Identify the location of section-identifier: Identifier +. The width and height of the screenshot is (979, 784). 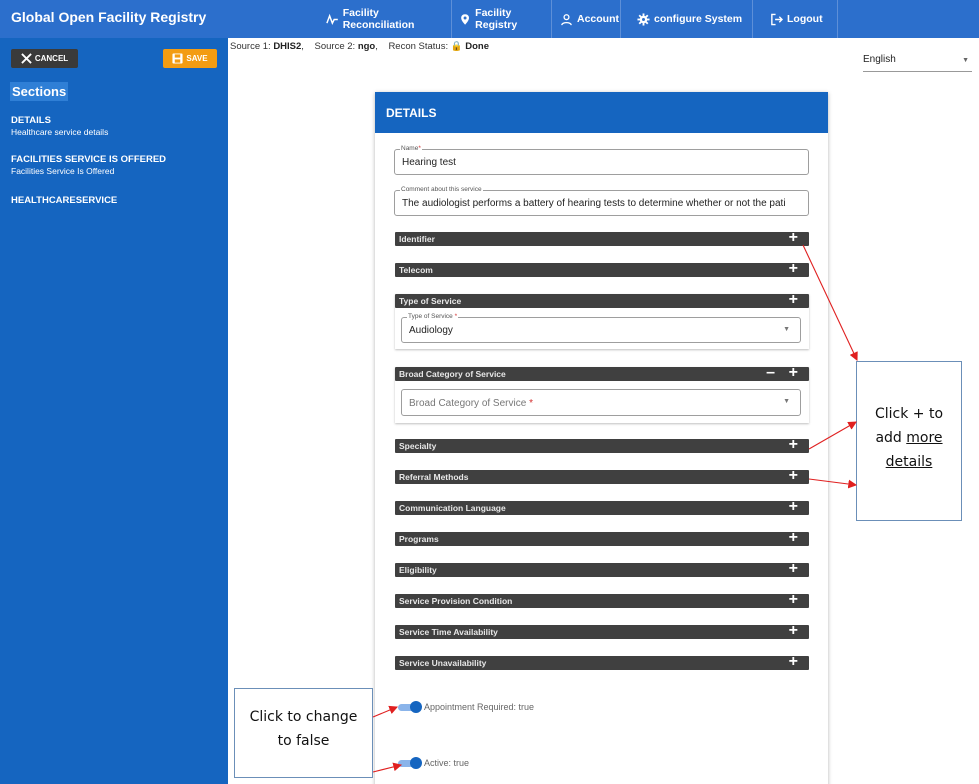
(602, 238).